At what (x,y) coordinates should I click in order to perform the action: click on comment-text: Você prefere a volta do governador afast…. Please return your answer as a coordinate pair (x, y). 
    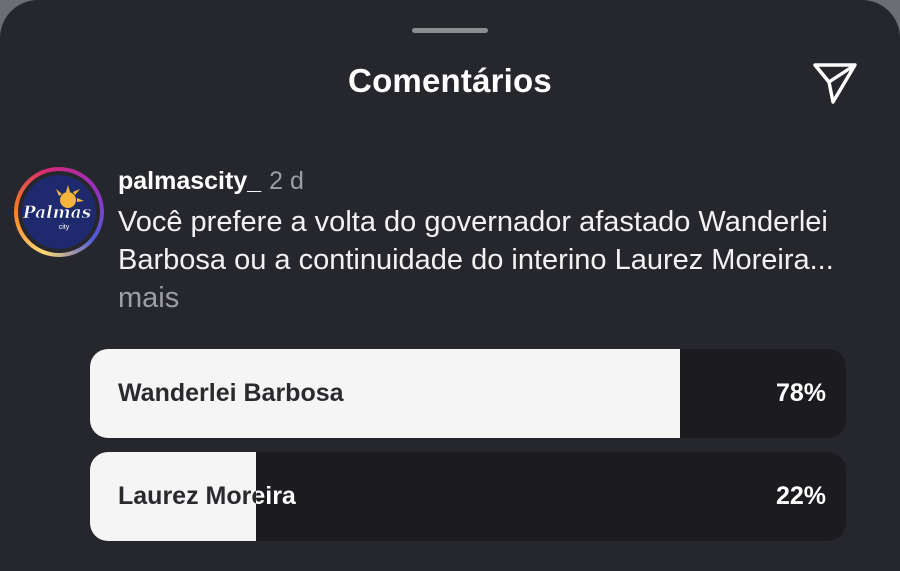
    Looking at the image, I should click on (476, 241).